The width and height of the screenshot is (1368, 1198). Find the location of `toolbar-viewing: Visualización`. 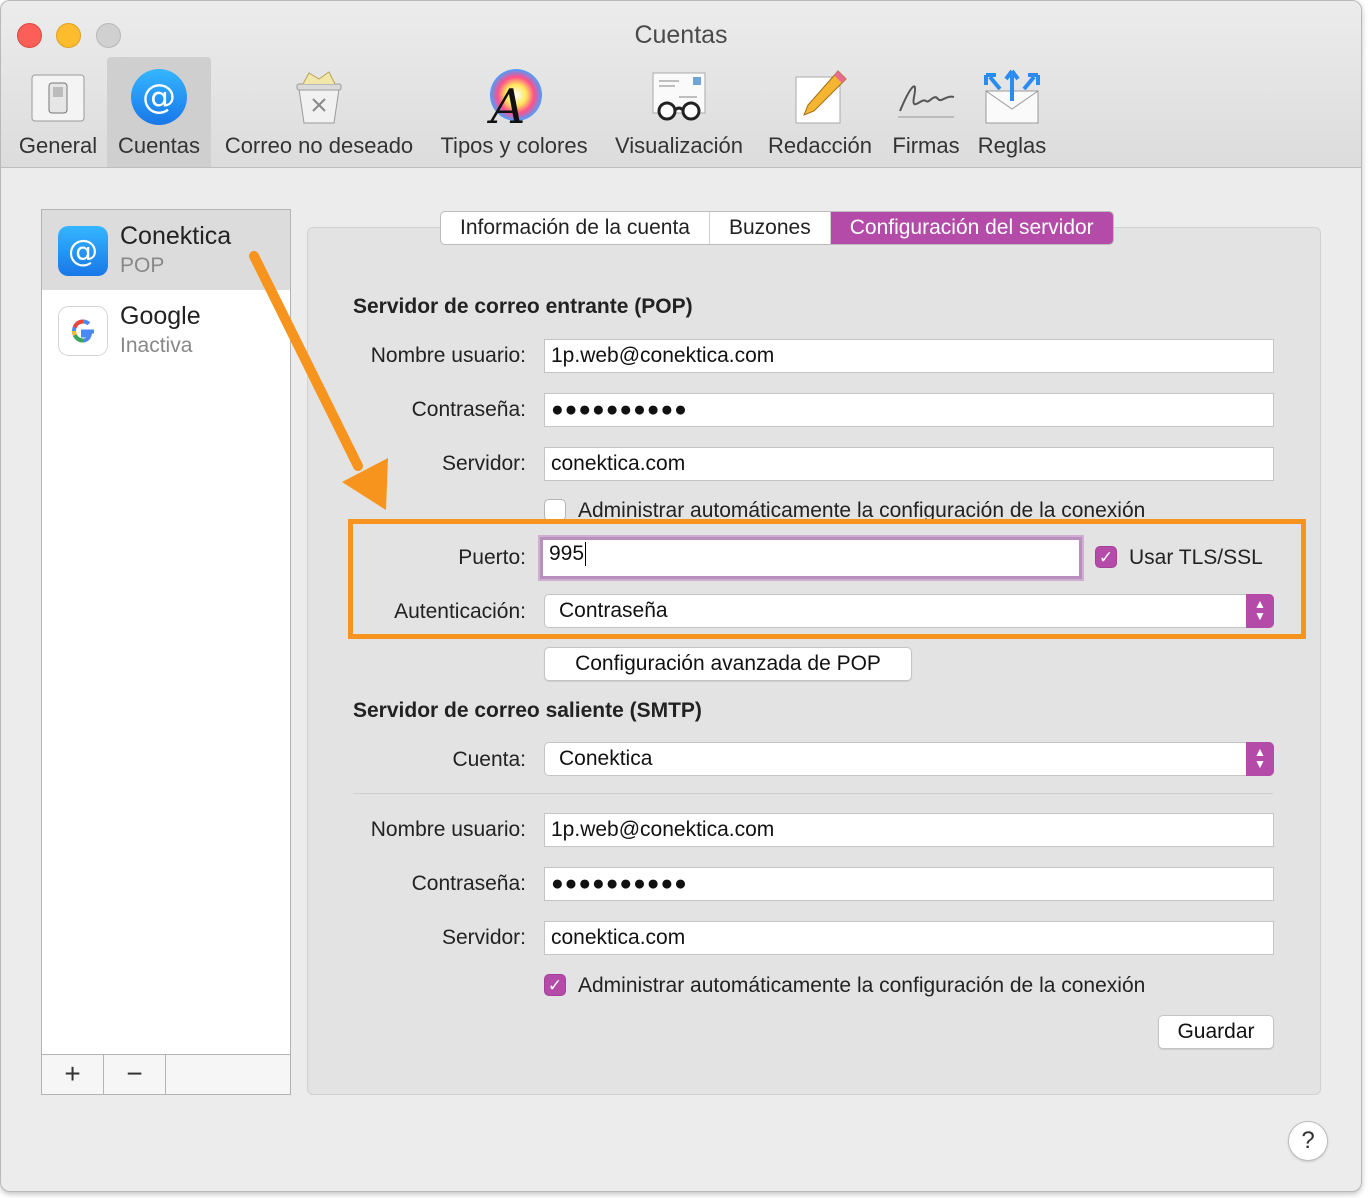

toolbar-viewing: Visualización is located at coordinates (679, 112).